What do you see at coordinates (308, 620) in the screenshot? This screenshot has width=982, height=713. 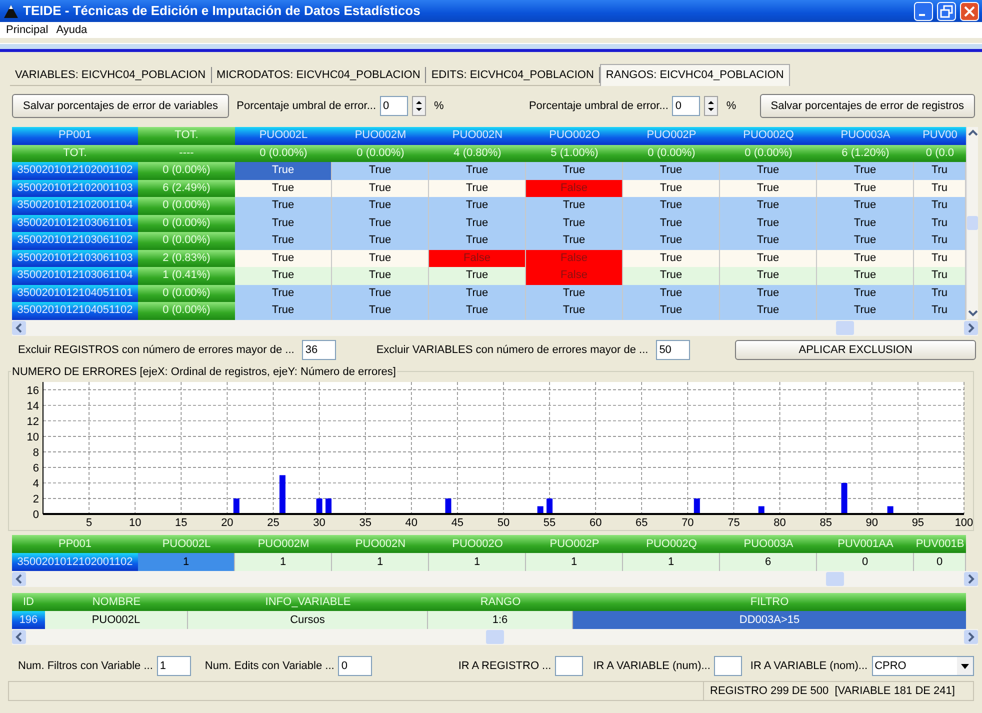 I see `table-cell: Cursos` at bounding box center [308, 620].